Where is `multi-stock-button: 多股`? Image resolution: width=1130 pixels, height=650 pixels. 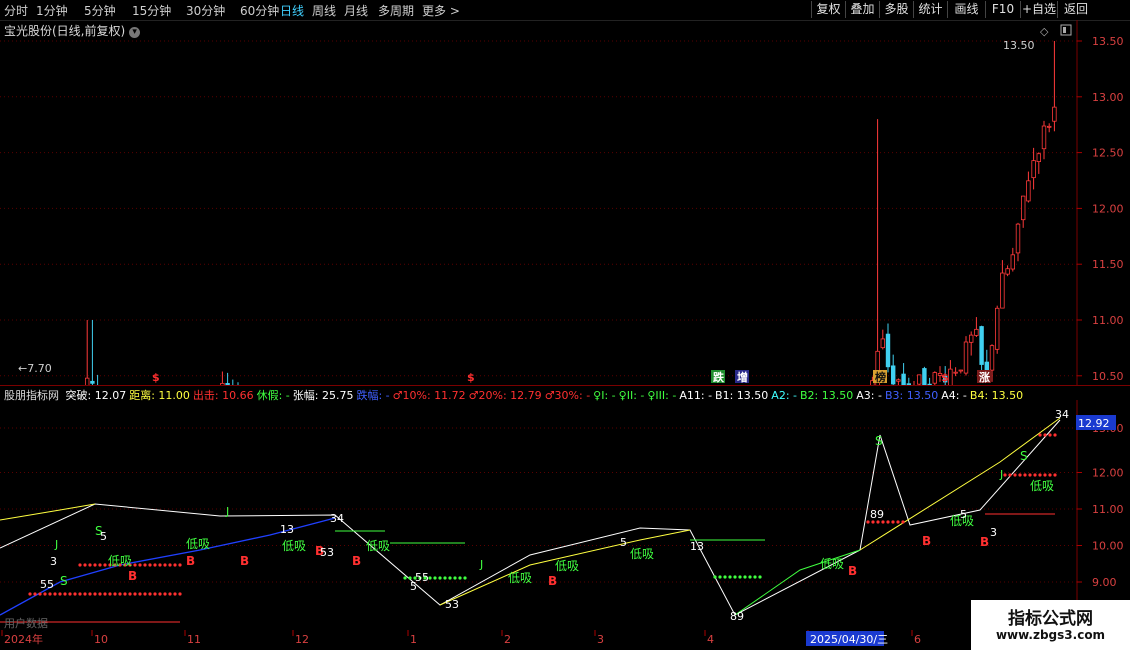
multi-stock-button: 多股 is located at coordinates (896, 9).